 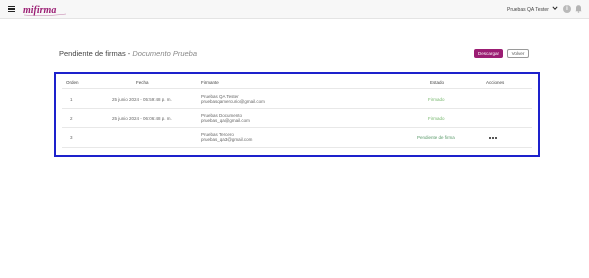 What do you see at coordinates (142, 99) in the screenshot?
I see `row-date: 25 junio 2024 - 05:59:48 p. m.` at bounding box center [142, 99].